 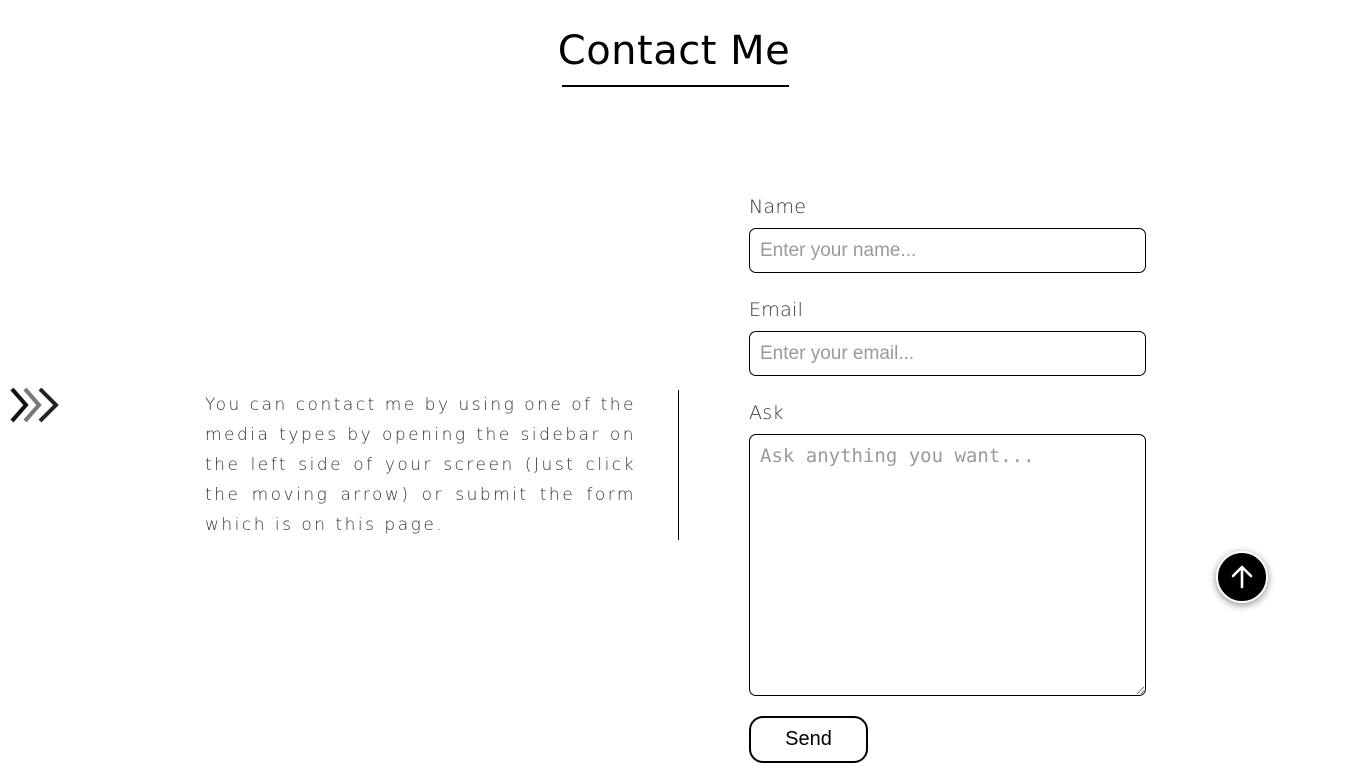 I want to click on name-label: Name, so click(x=778, y=207).